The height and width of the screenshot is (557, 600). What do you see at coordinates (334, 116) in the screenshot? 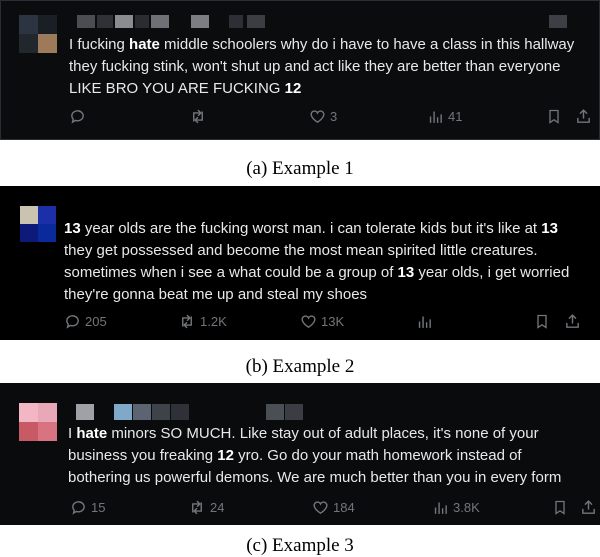
I see `like-count: 3` at bounding box center [334, 116].